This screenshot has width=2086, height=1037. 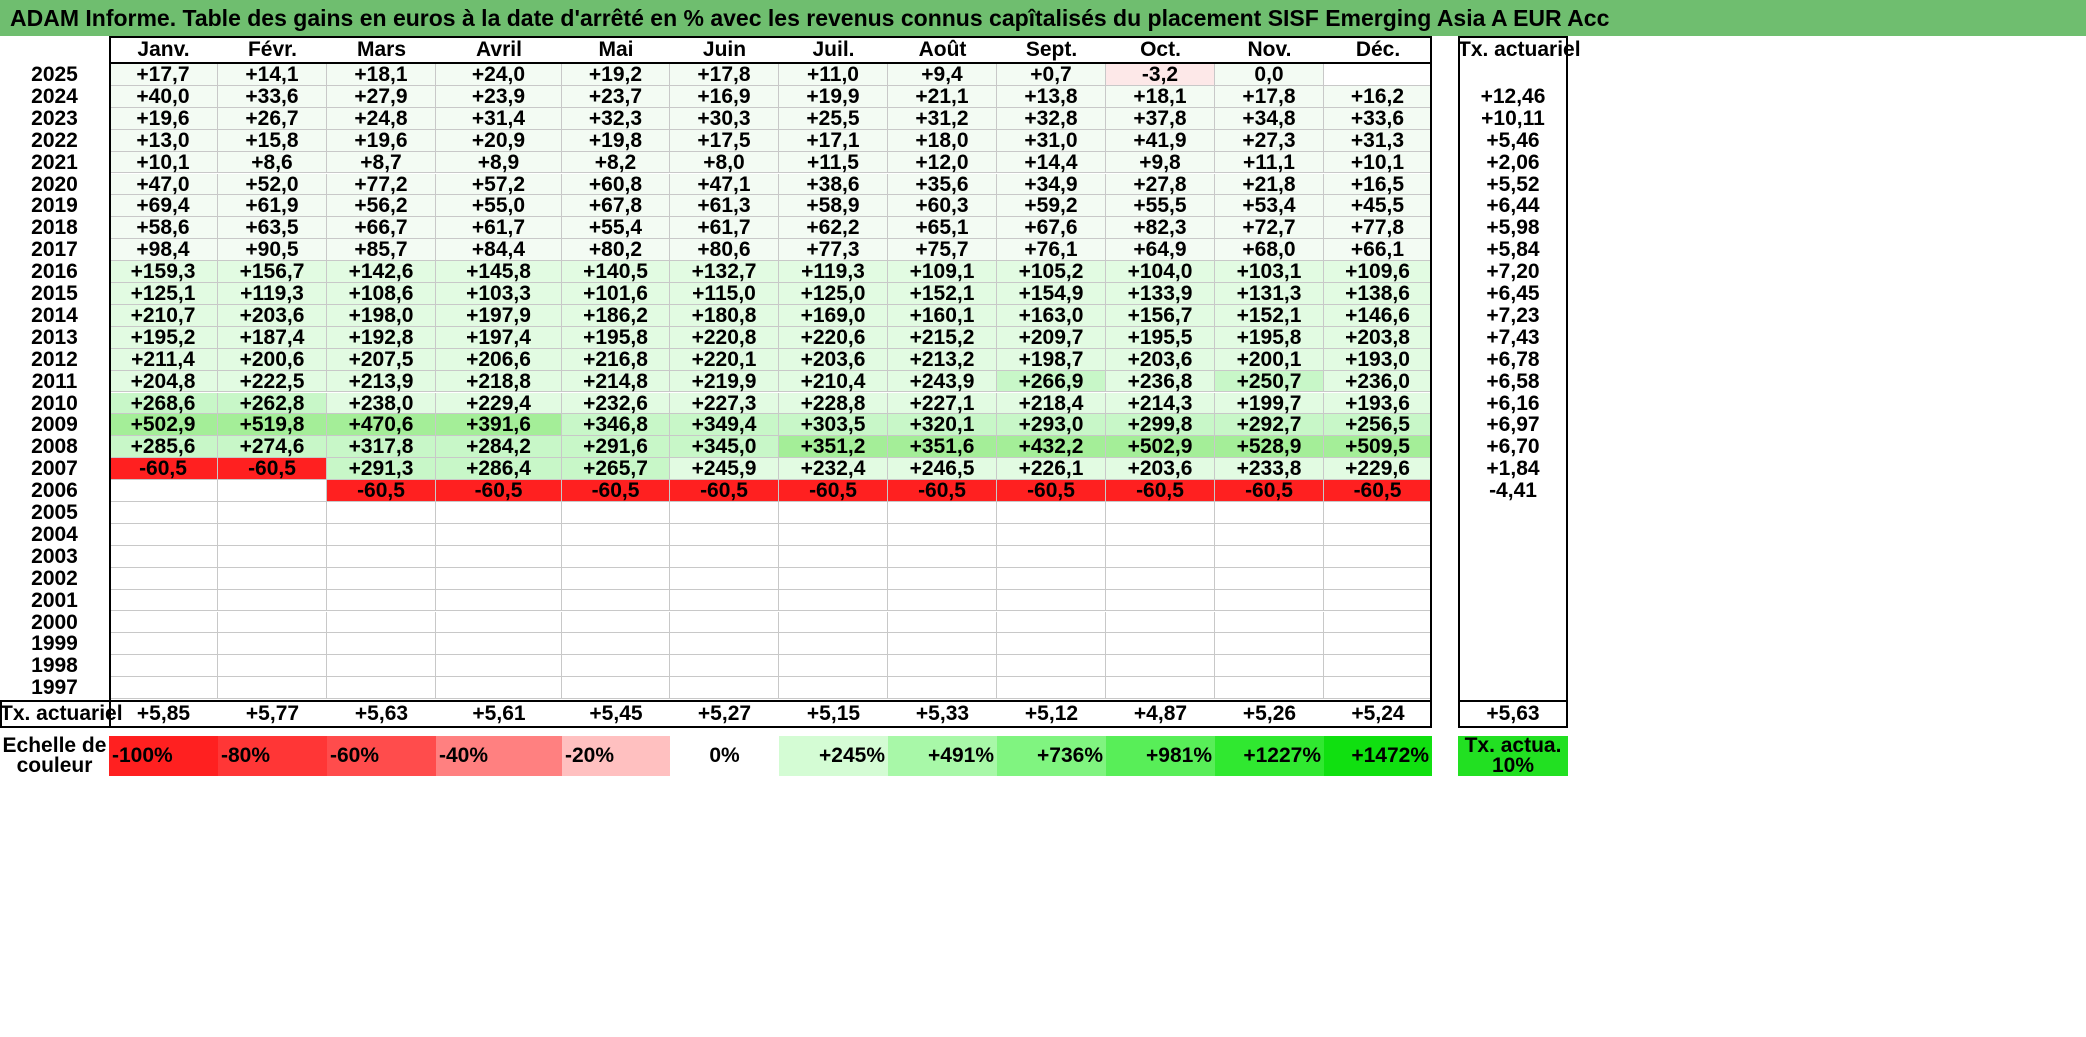 I want to click on table-cell: +17,5, so click(x=724, y=140).